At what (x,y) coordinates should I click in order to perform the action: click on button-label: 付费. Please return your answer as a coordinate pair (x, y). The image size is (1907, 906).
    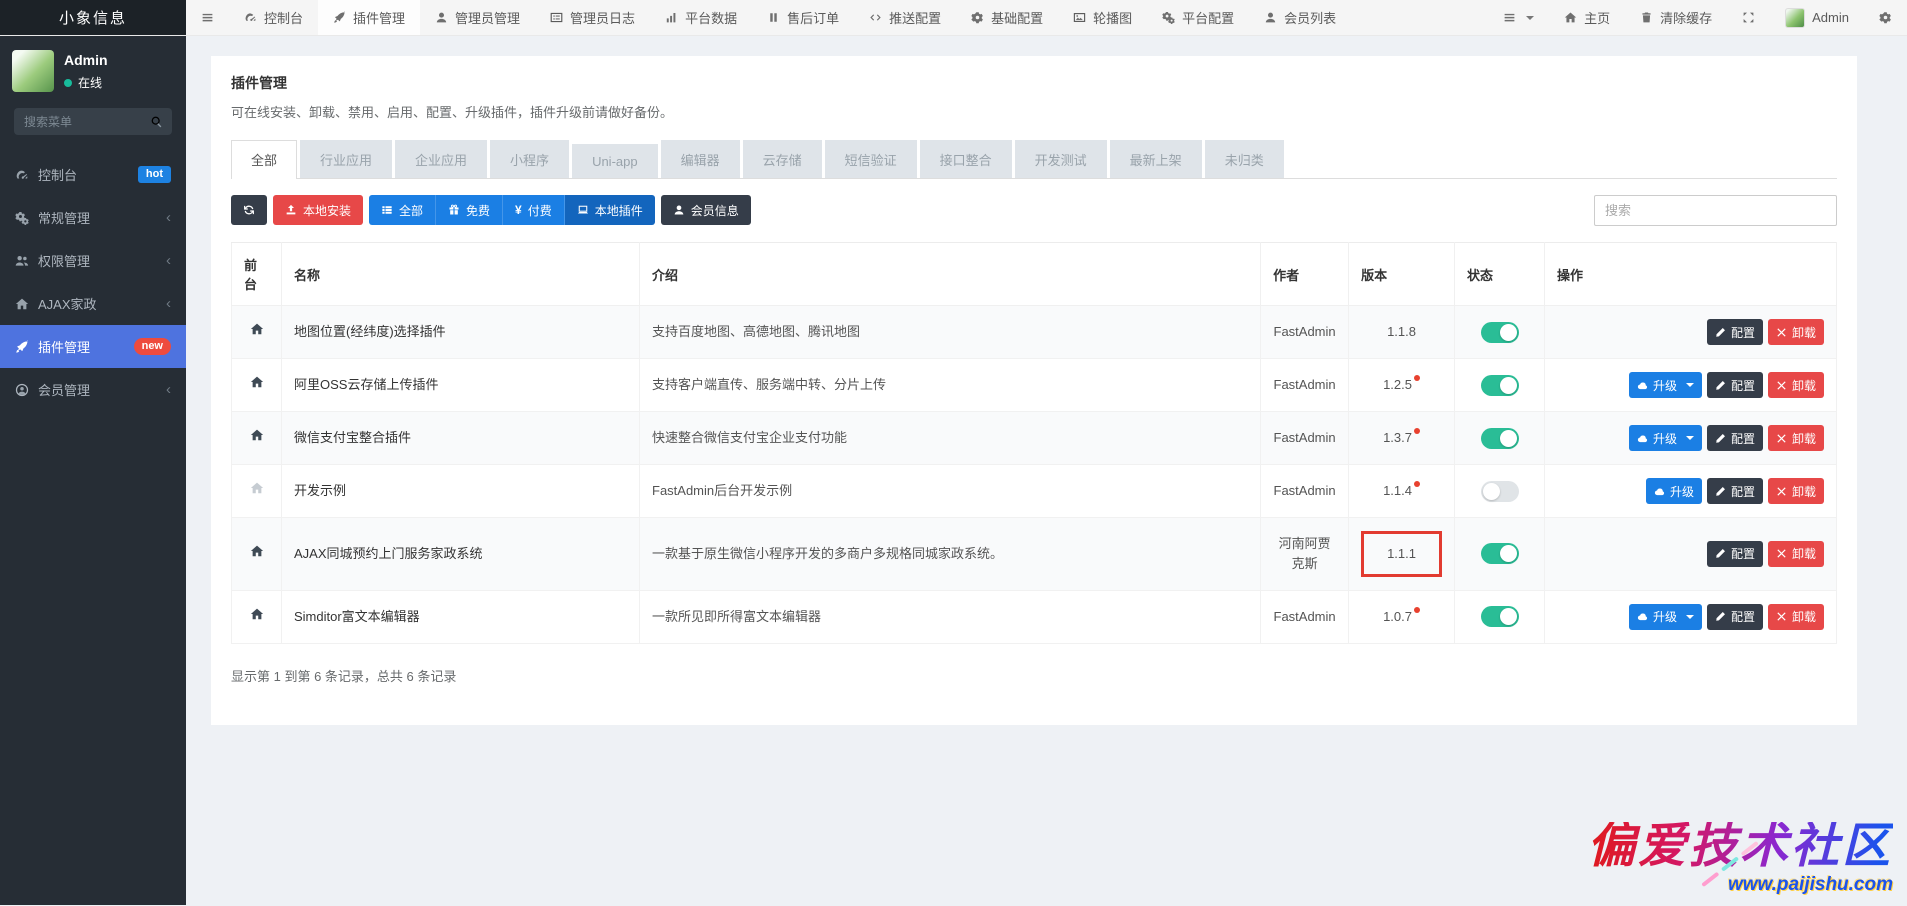
    Looking at the image, I should click on (539, 210).